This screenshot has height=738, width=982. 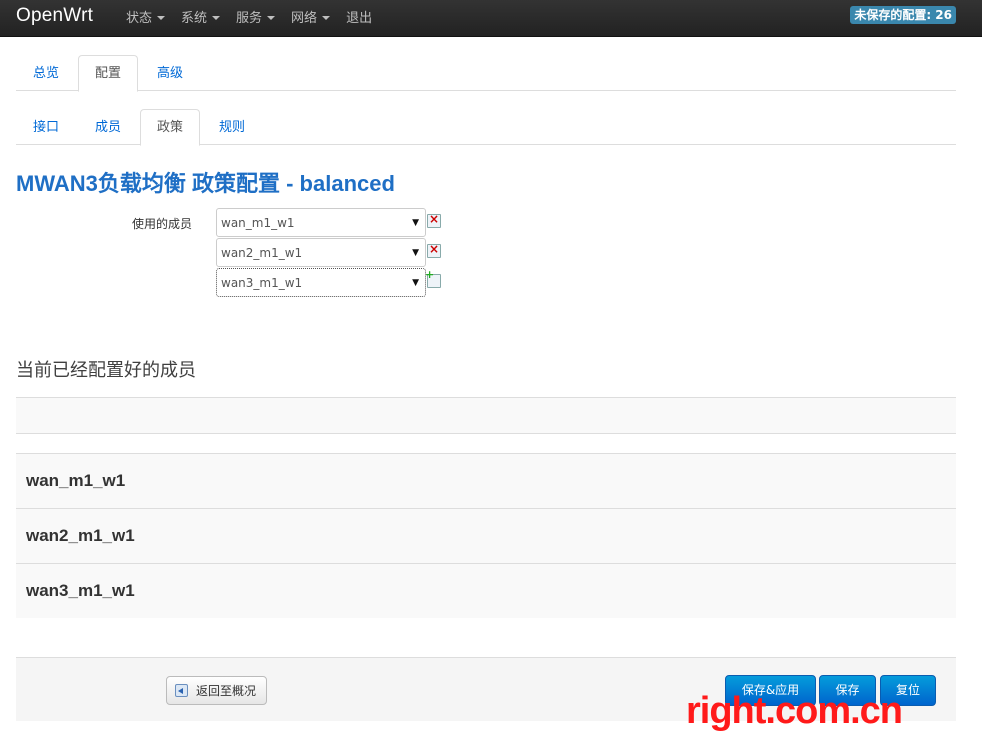 I want to click on member-select-row: wan3_m1_w1 ▼ +, so click(x=328, y=282).